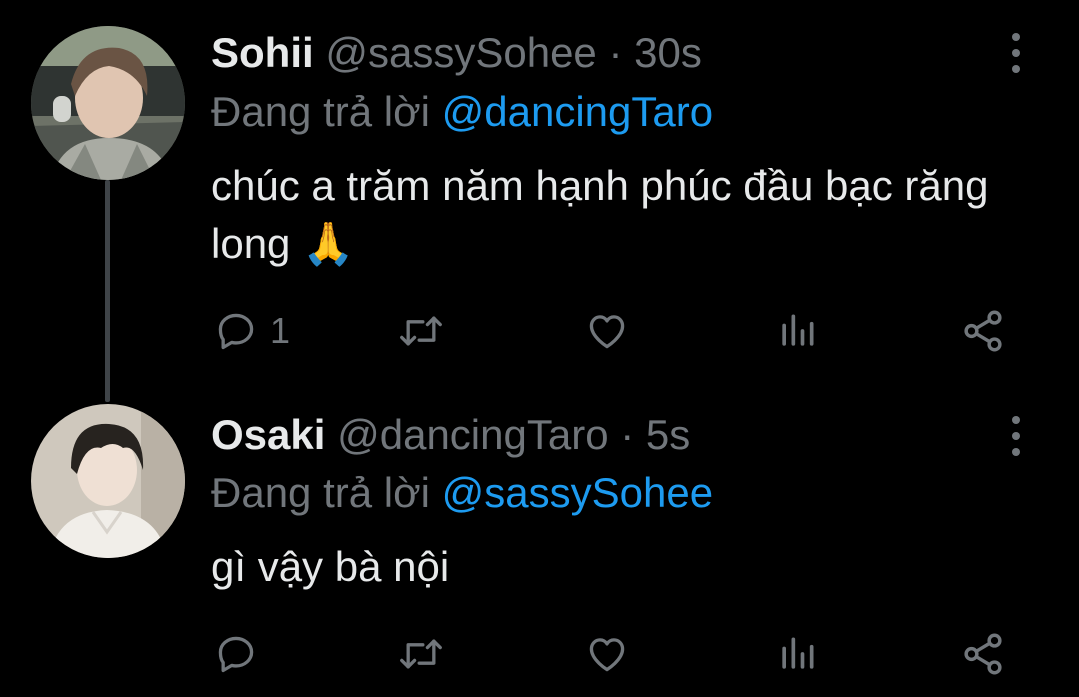 The height and width of the screenshot is (697, 1079). Describe the element at coordinates (577, 492) in the screenshot. I see `replying-to-mention: @sassySohee` at that location.